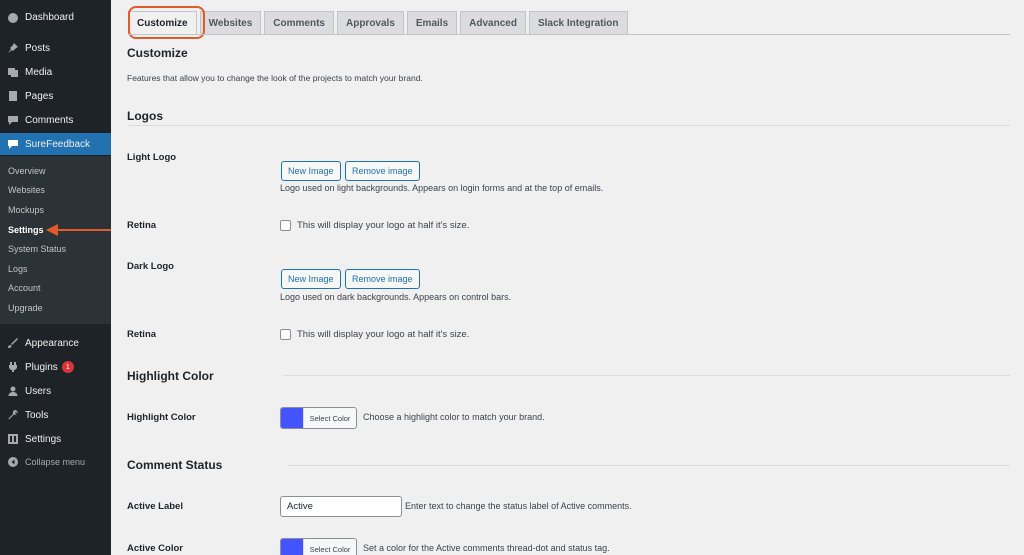 The image size is (1024, 555). I want to click on plugin-icon, so click(13, 367).